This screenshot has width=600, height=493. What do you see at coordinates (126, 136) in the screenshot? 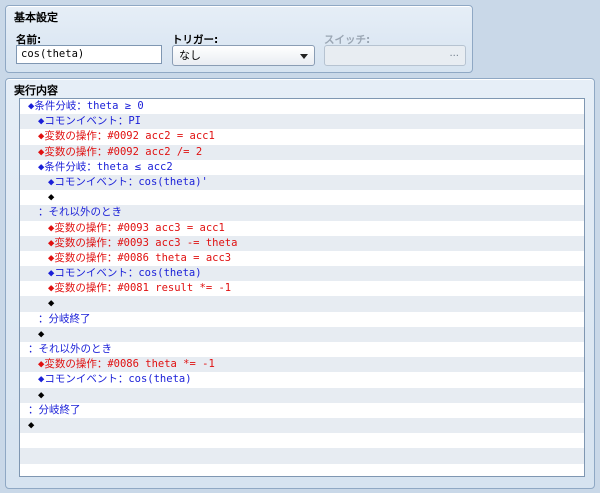
I see `command-text: ◆変数の操作：#0092 acc2 = acc1` at bounding box center [126, 136].